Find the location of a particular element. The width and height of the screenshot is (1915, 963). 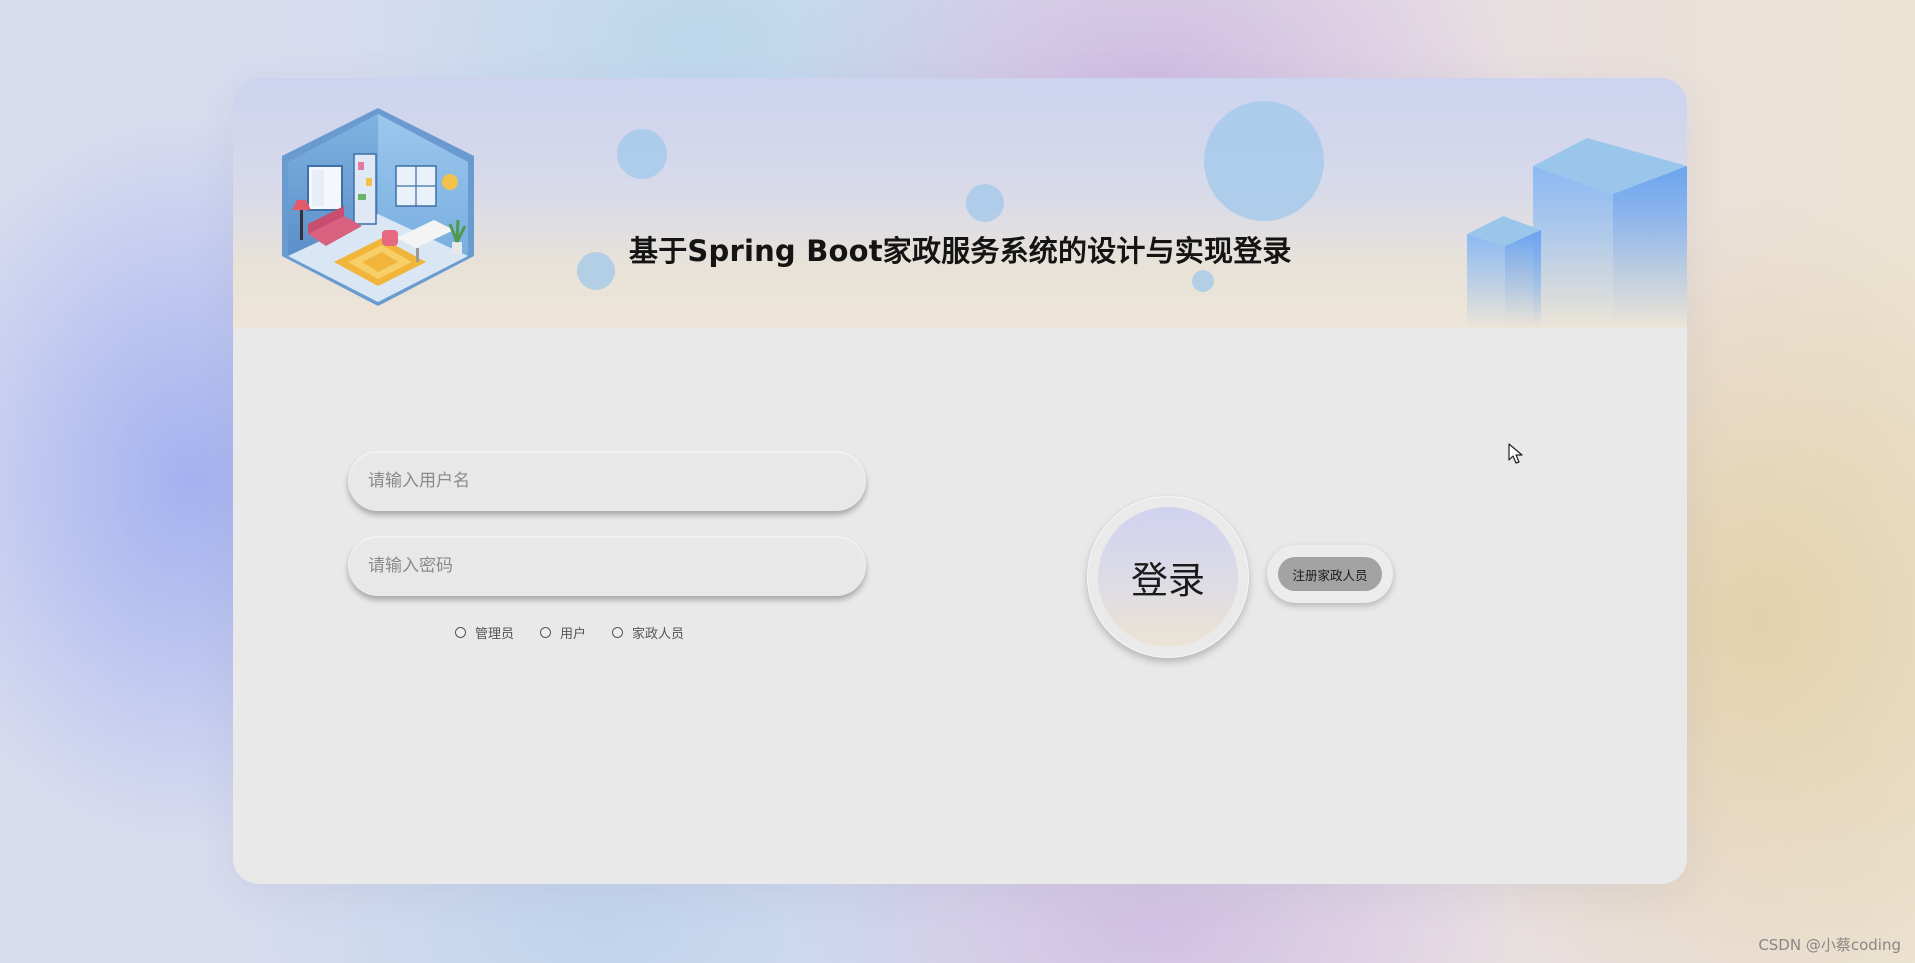

username-input is located at coordinates (607, 481).